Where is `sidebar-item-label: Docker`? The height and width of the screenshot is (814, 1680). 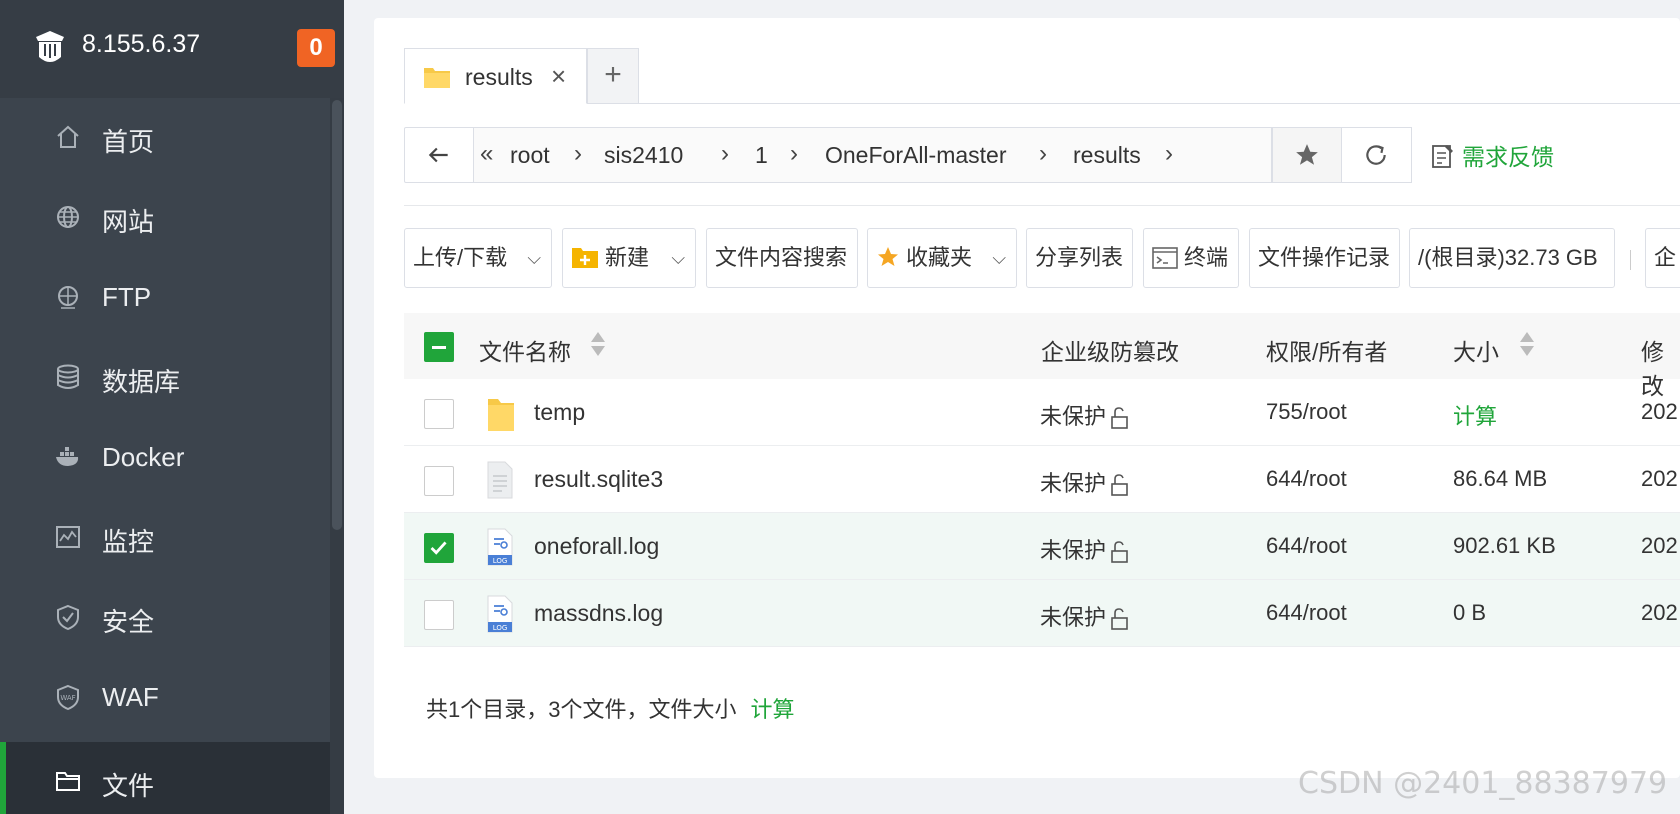 sidebar-item-label: Docker is located at coordinates (143, 457).